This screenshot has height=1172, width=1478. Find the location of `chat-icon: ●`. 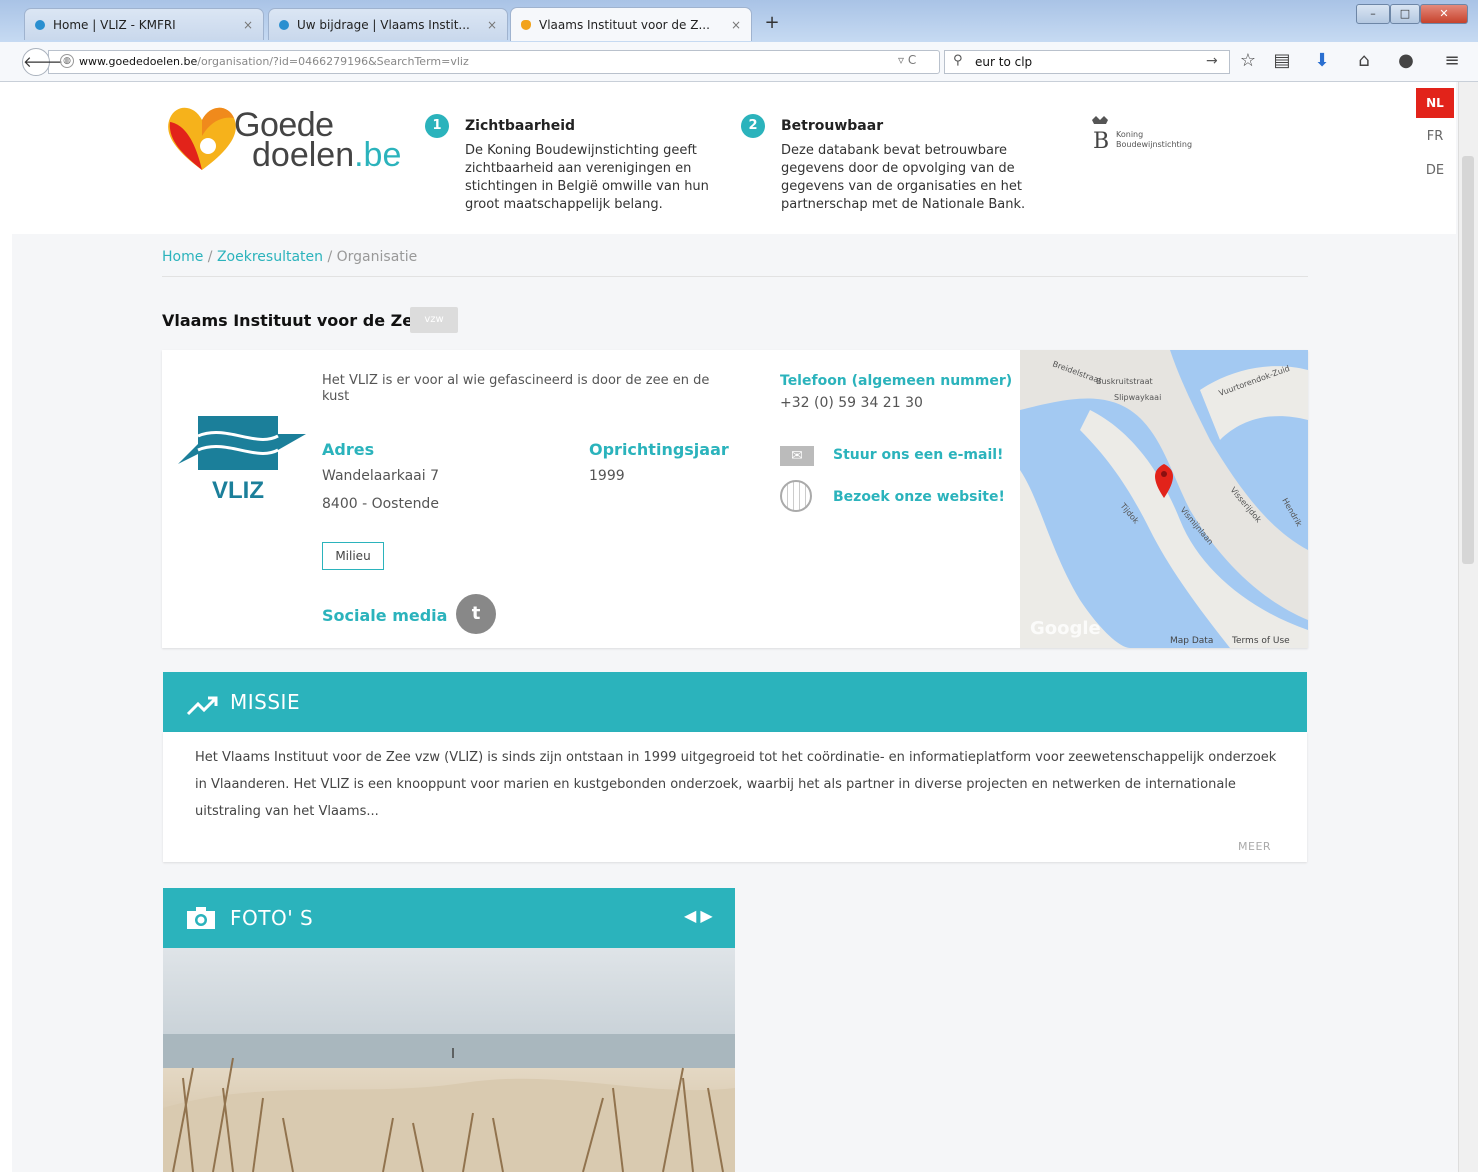

chat-icon: ● is located at coordinates (1406, 60).